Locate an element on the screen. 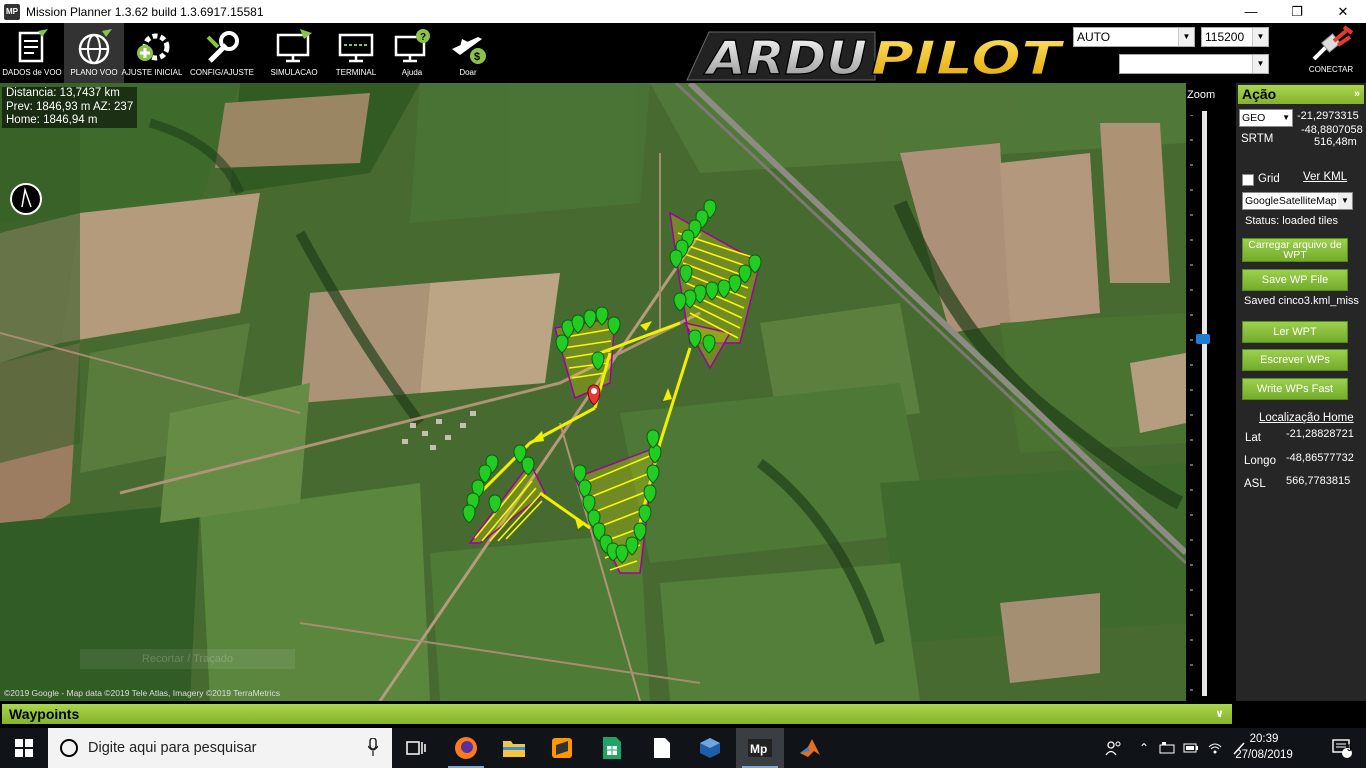 The height and width of the screenshot is (768, 1366). waypoints-panel: Waypoints ∨ is located at coordinates (618, 714).